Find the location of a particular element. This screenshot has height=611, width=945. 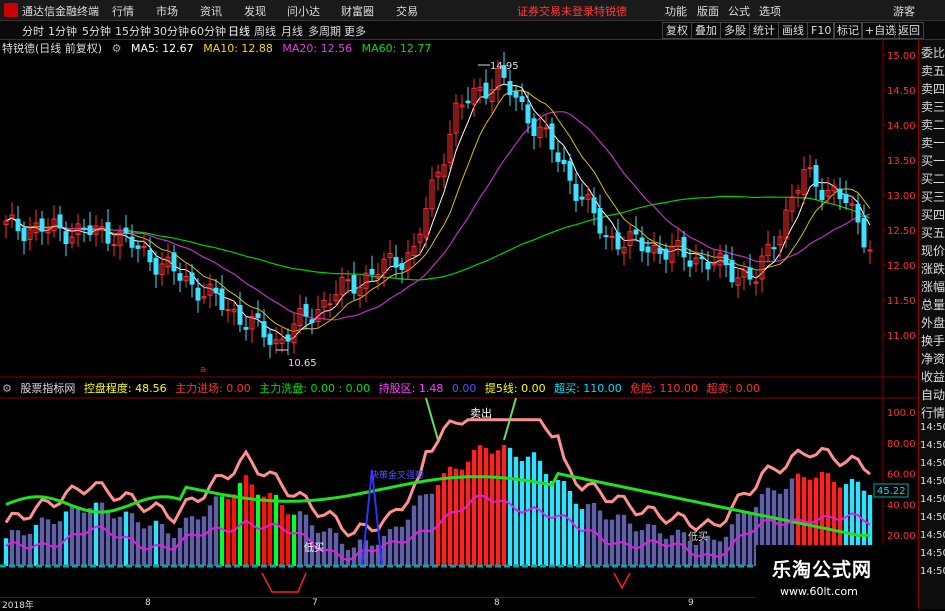

price-tick: 15.00 is located at coordinates (901, 56).